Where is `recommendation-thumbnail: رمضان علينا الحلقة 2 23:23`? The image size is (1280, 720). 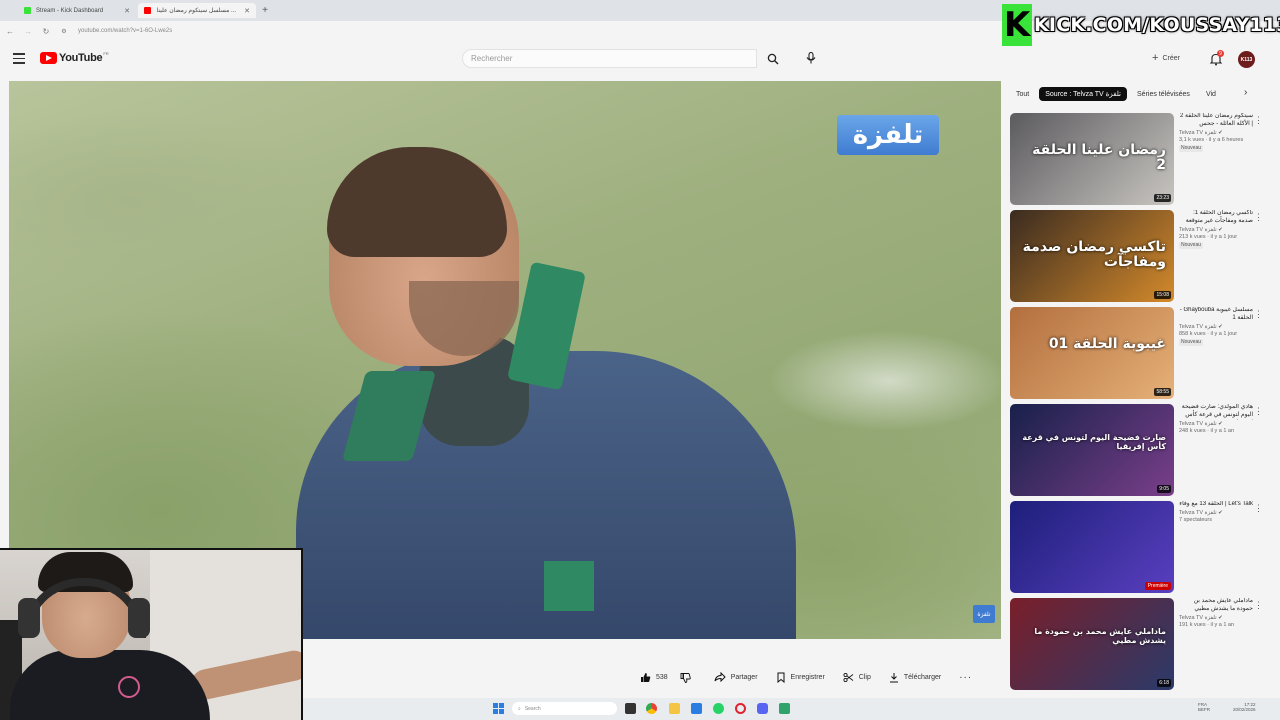 recommendation-thumbnail: رمضان علينا الحلقة 2 23:23 is located at coordinates (1092, 159).